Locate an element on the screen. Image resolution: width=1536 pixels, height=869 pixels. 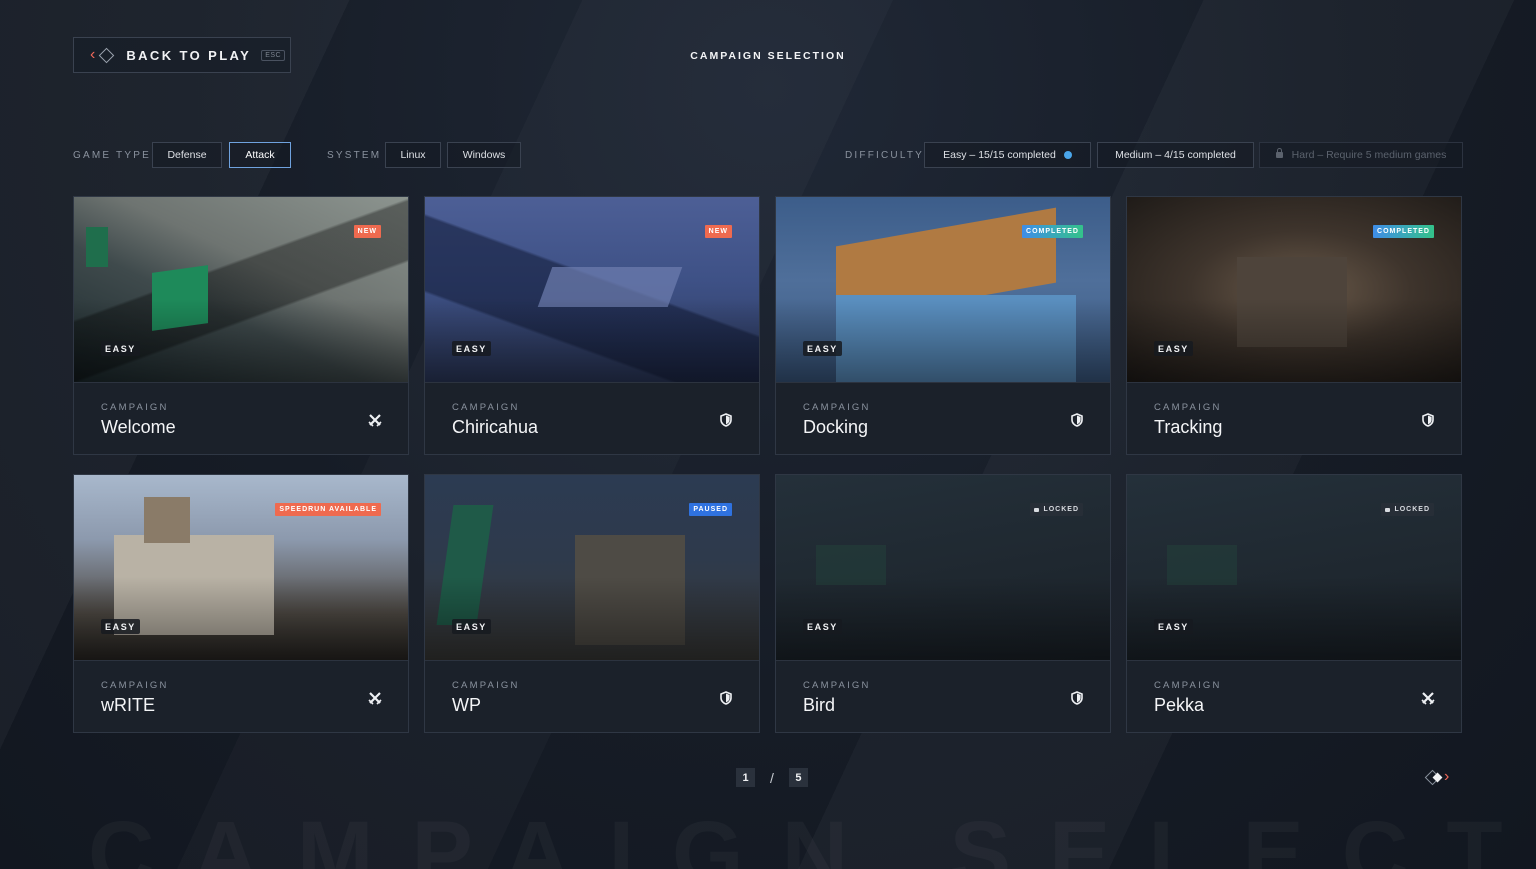
page-watermark: CAMPAIGN SELECTION is located at coordinates (812, 838).